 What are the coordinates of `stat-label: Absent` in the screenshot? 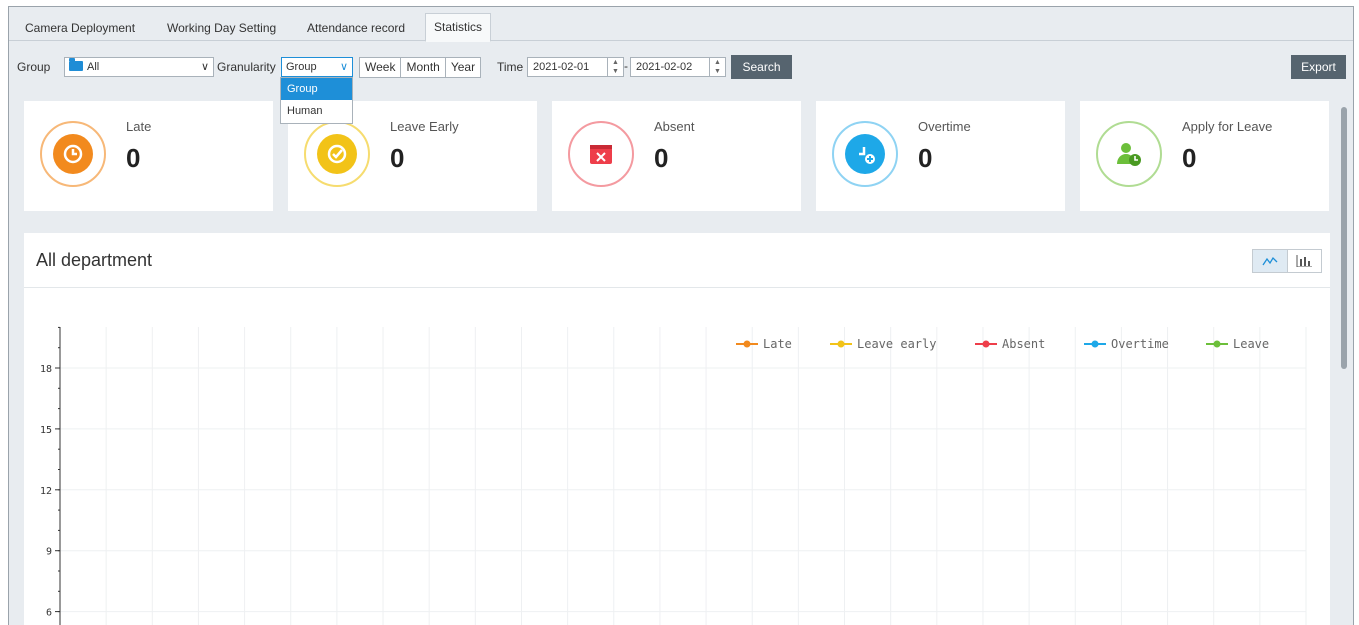 It's located at (674, 126).